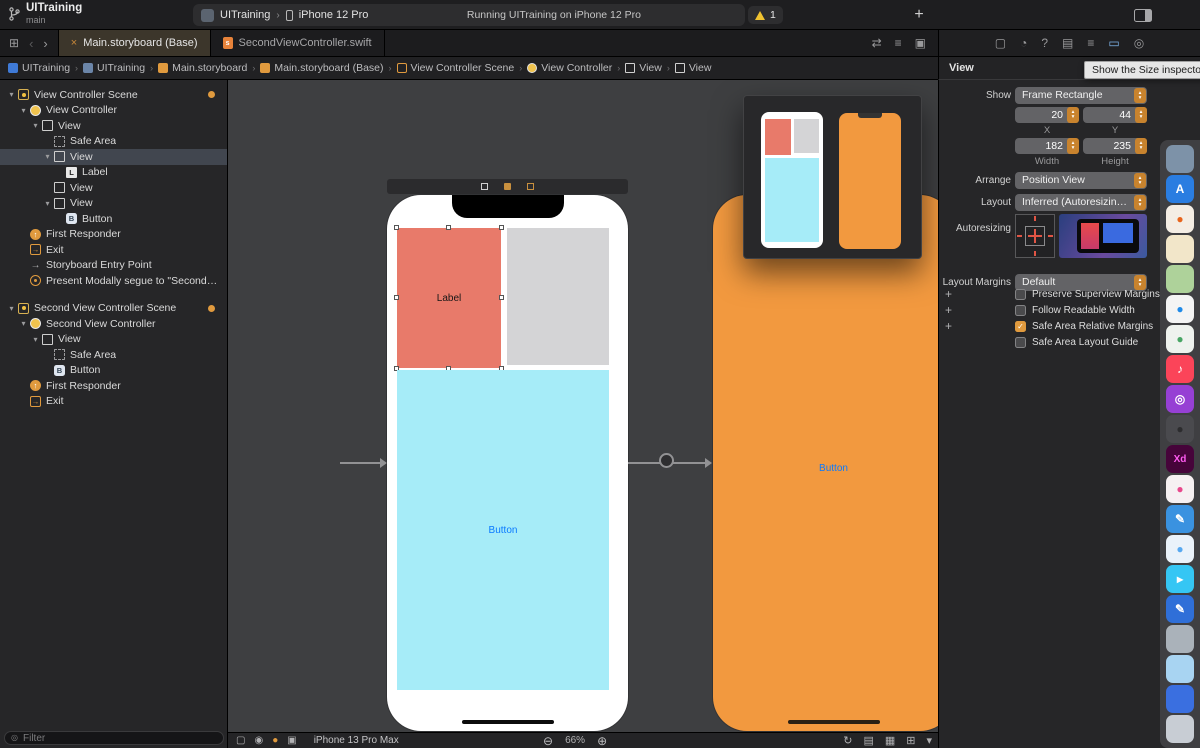 The width and height of the screenshot is (1200, 748). Describe the element at coordinates (920, 43) in the screenshot. I see `add-editor-icon: ▣` at that location.